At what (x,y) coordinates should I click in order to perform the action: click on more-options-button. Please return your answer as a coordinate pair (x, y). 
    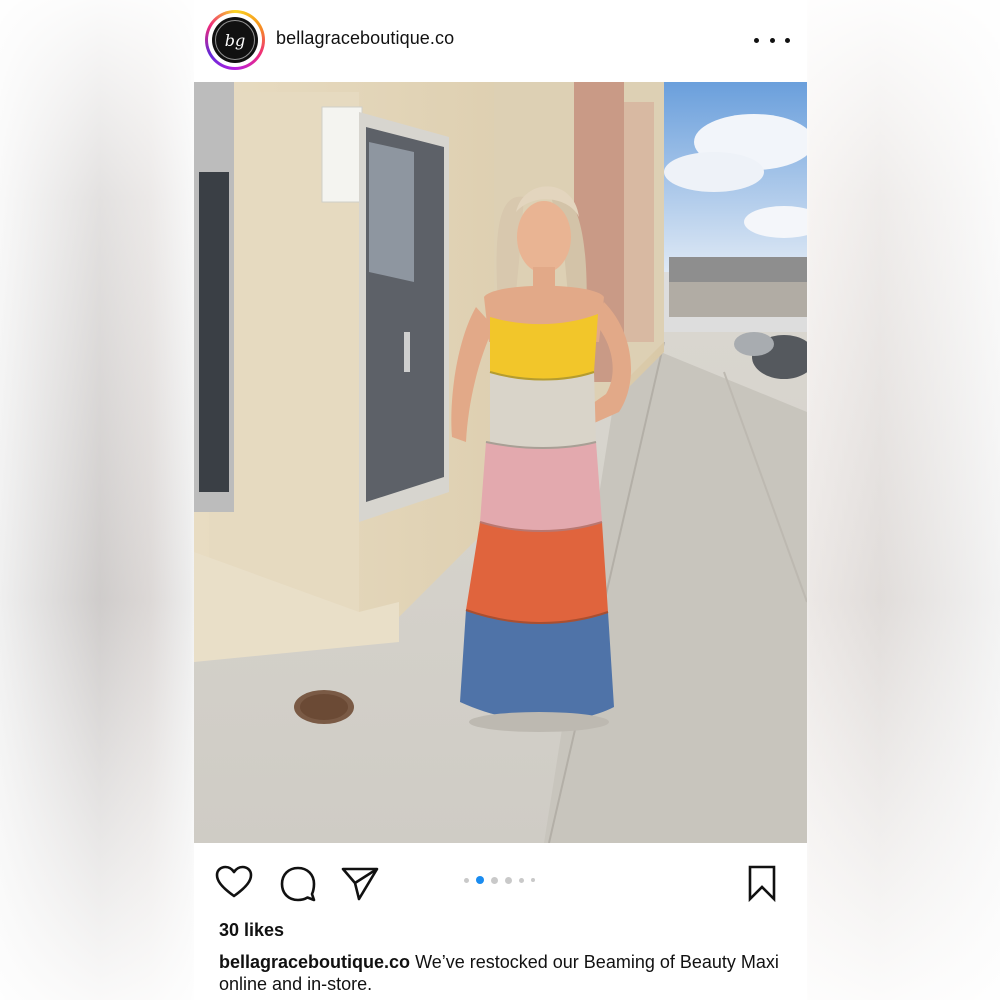
    Looking at the image, I should click on (772, 40).